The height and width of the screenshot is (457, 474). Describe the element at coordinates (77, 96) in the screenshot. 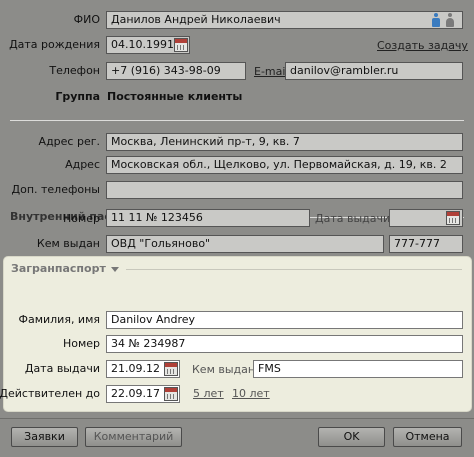

I see `group-label: Группа` at that location.